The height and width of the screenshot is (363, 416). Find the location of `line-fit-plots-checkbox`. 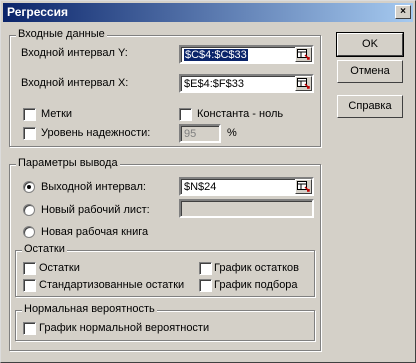

line-fit-plots-checkbox is located at coordinates (205, 285).